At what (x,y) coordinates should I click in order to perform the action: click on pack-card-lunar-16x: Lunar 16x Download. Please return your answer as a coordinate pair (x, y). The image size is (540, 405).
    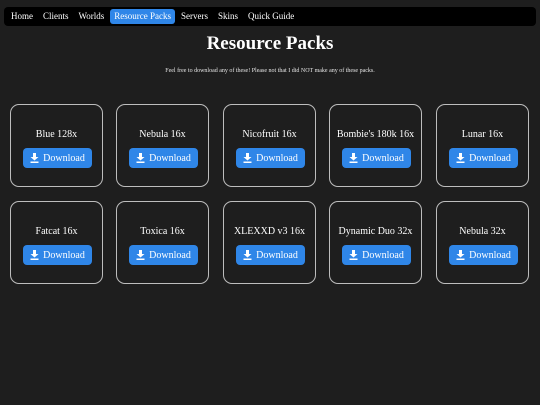
    Looking at the image, I should click on (482, 145).